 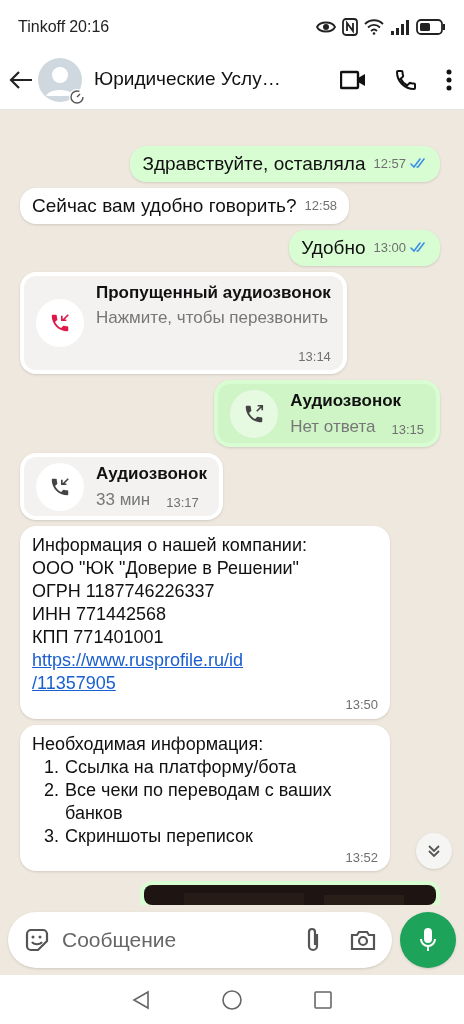 What do you see at coordinates (182, 502) in the screenshot?
I see `message-time: 13:17` at bounding box center [182, 502].